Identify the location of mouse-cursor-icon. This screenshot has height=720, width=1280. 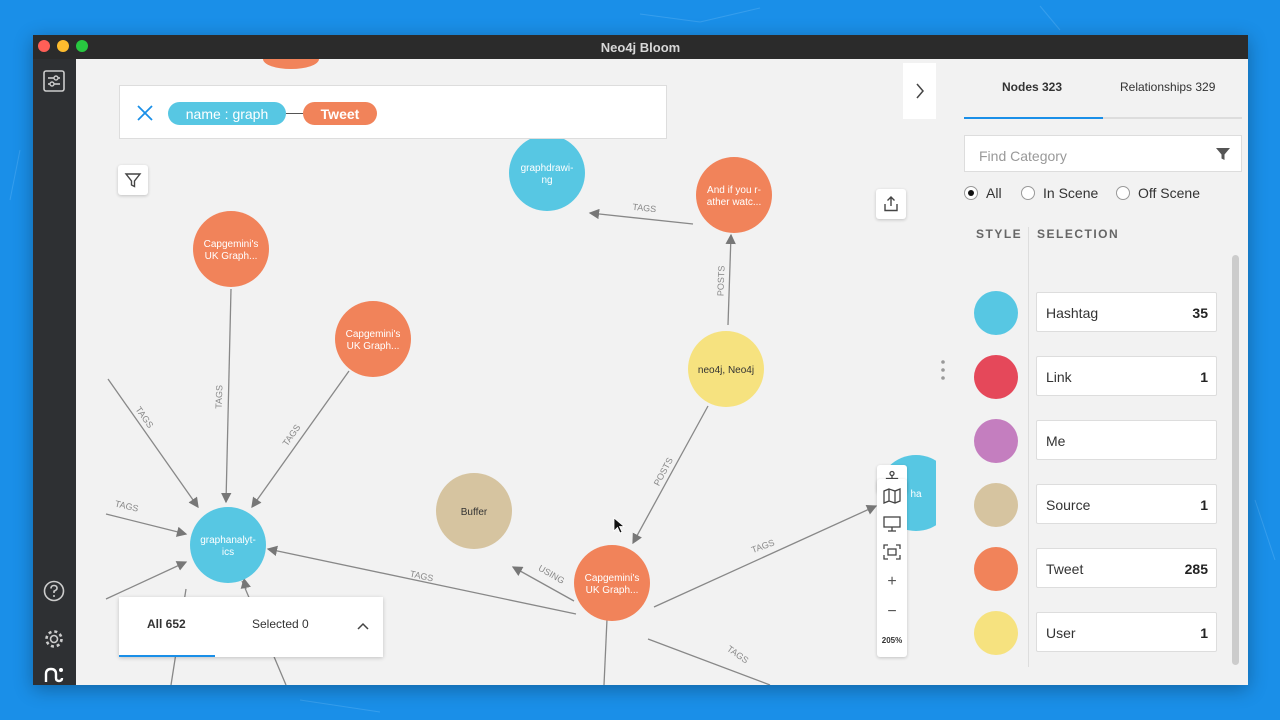
(619, 525).